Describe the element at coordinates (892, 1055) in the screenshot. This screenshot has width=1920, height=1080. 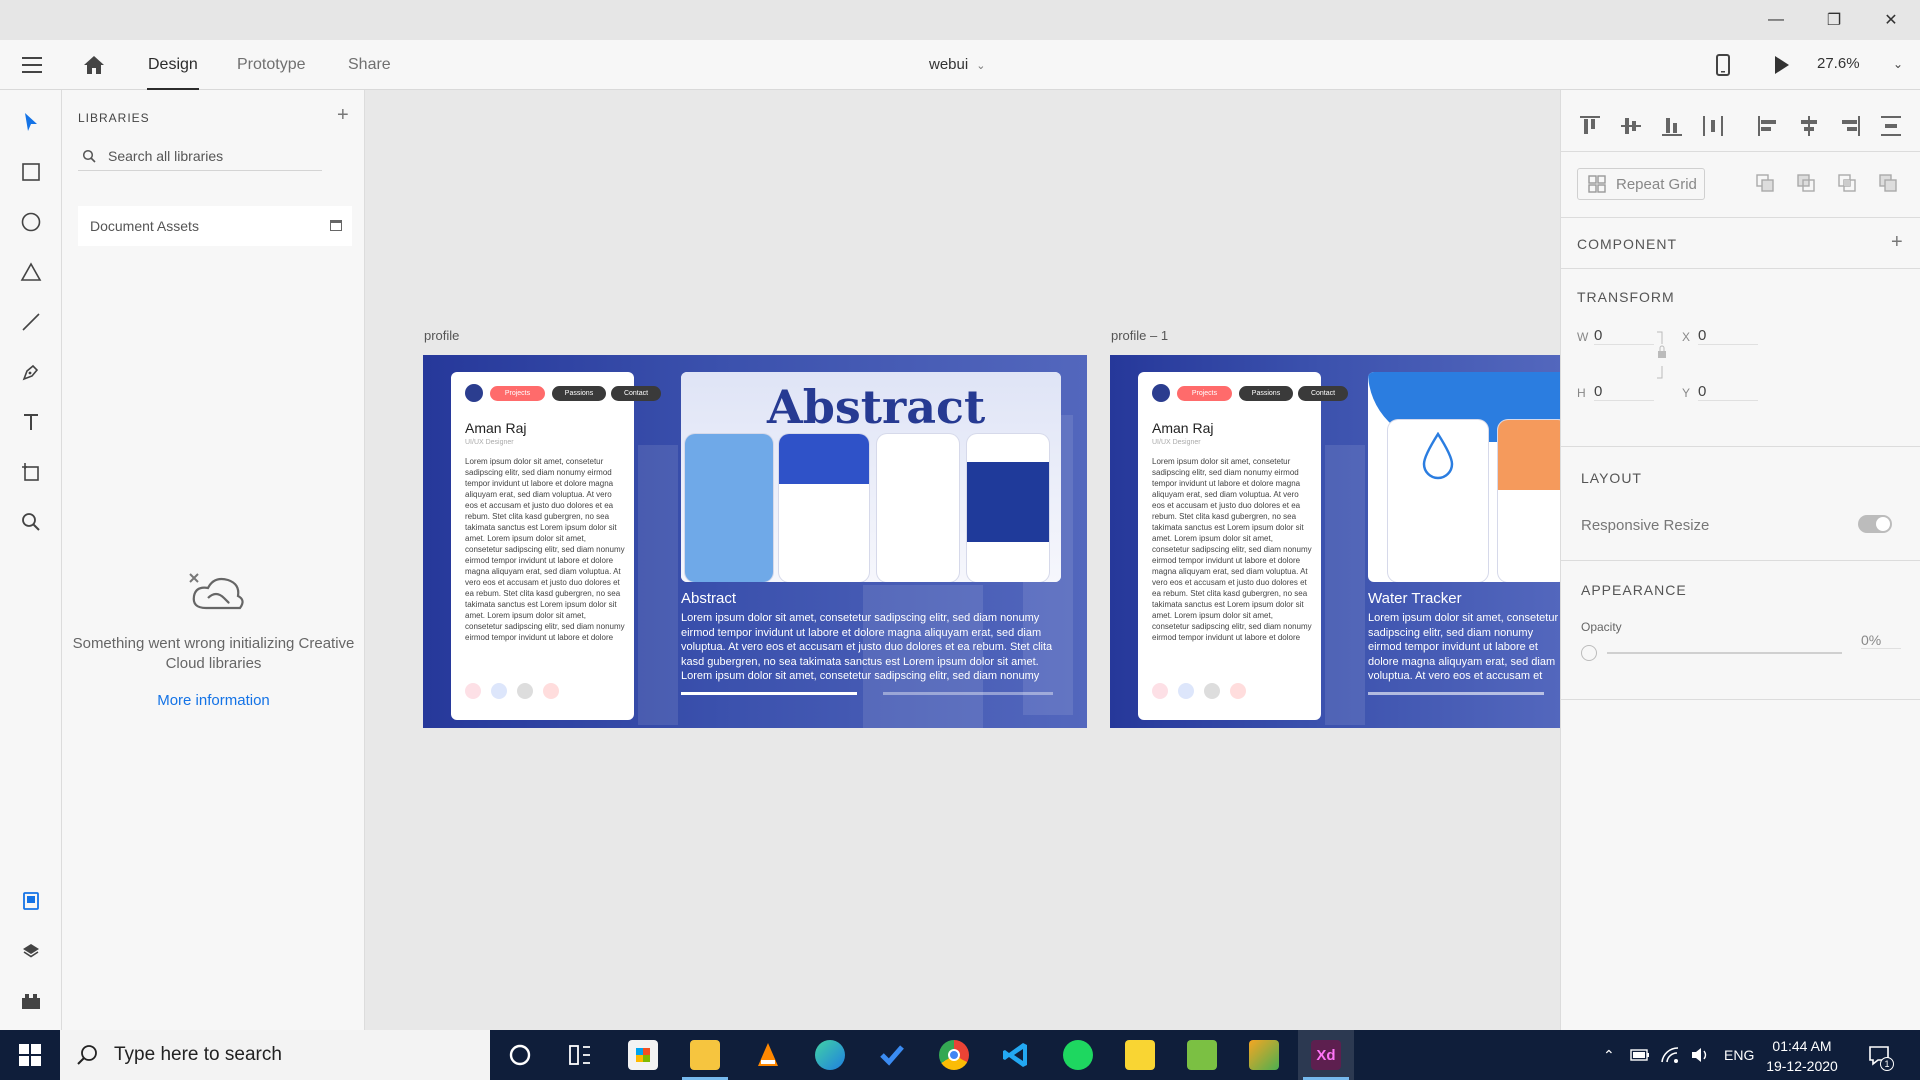
I see `todo-icon` at that location.